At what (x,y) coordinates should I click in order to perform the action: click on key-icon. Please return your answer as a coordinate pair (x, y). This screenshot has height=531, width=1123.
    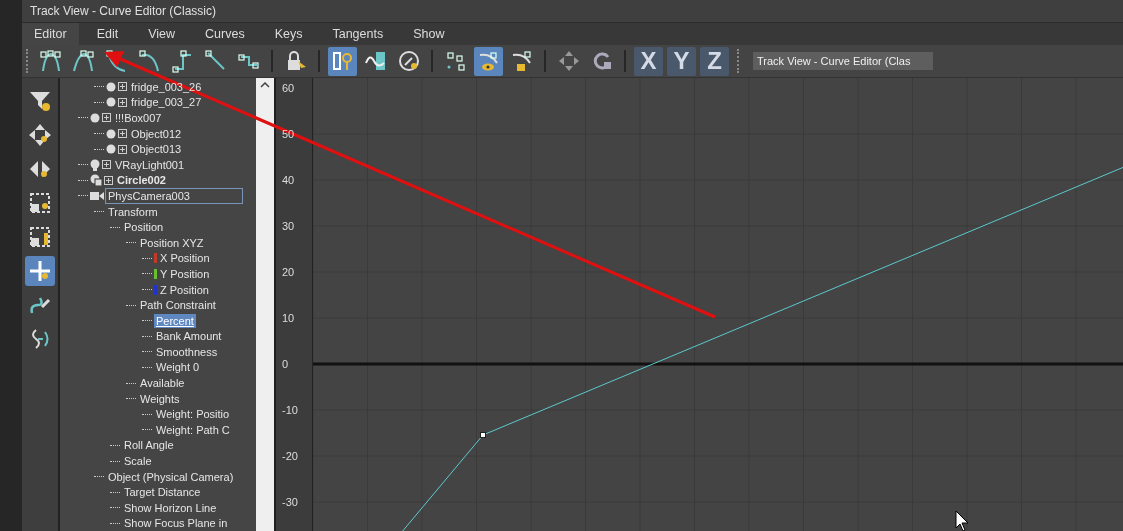
    Looking at the image, I should click on (342, 61).